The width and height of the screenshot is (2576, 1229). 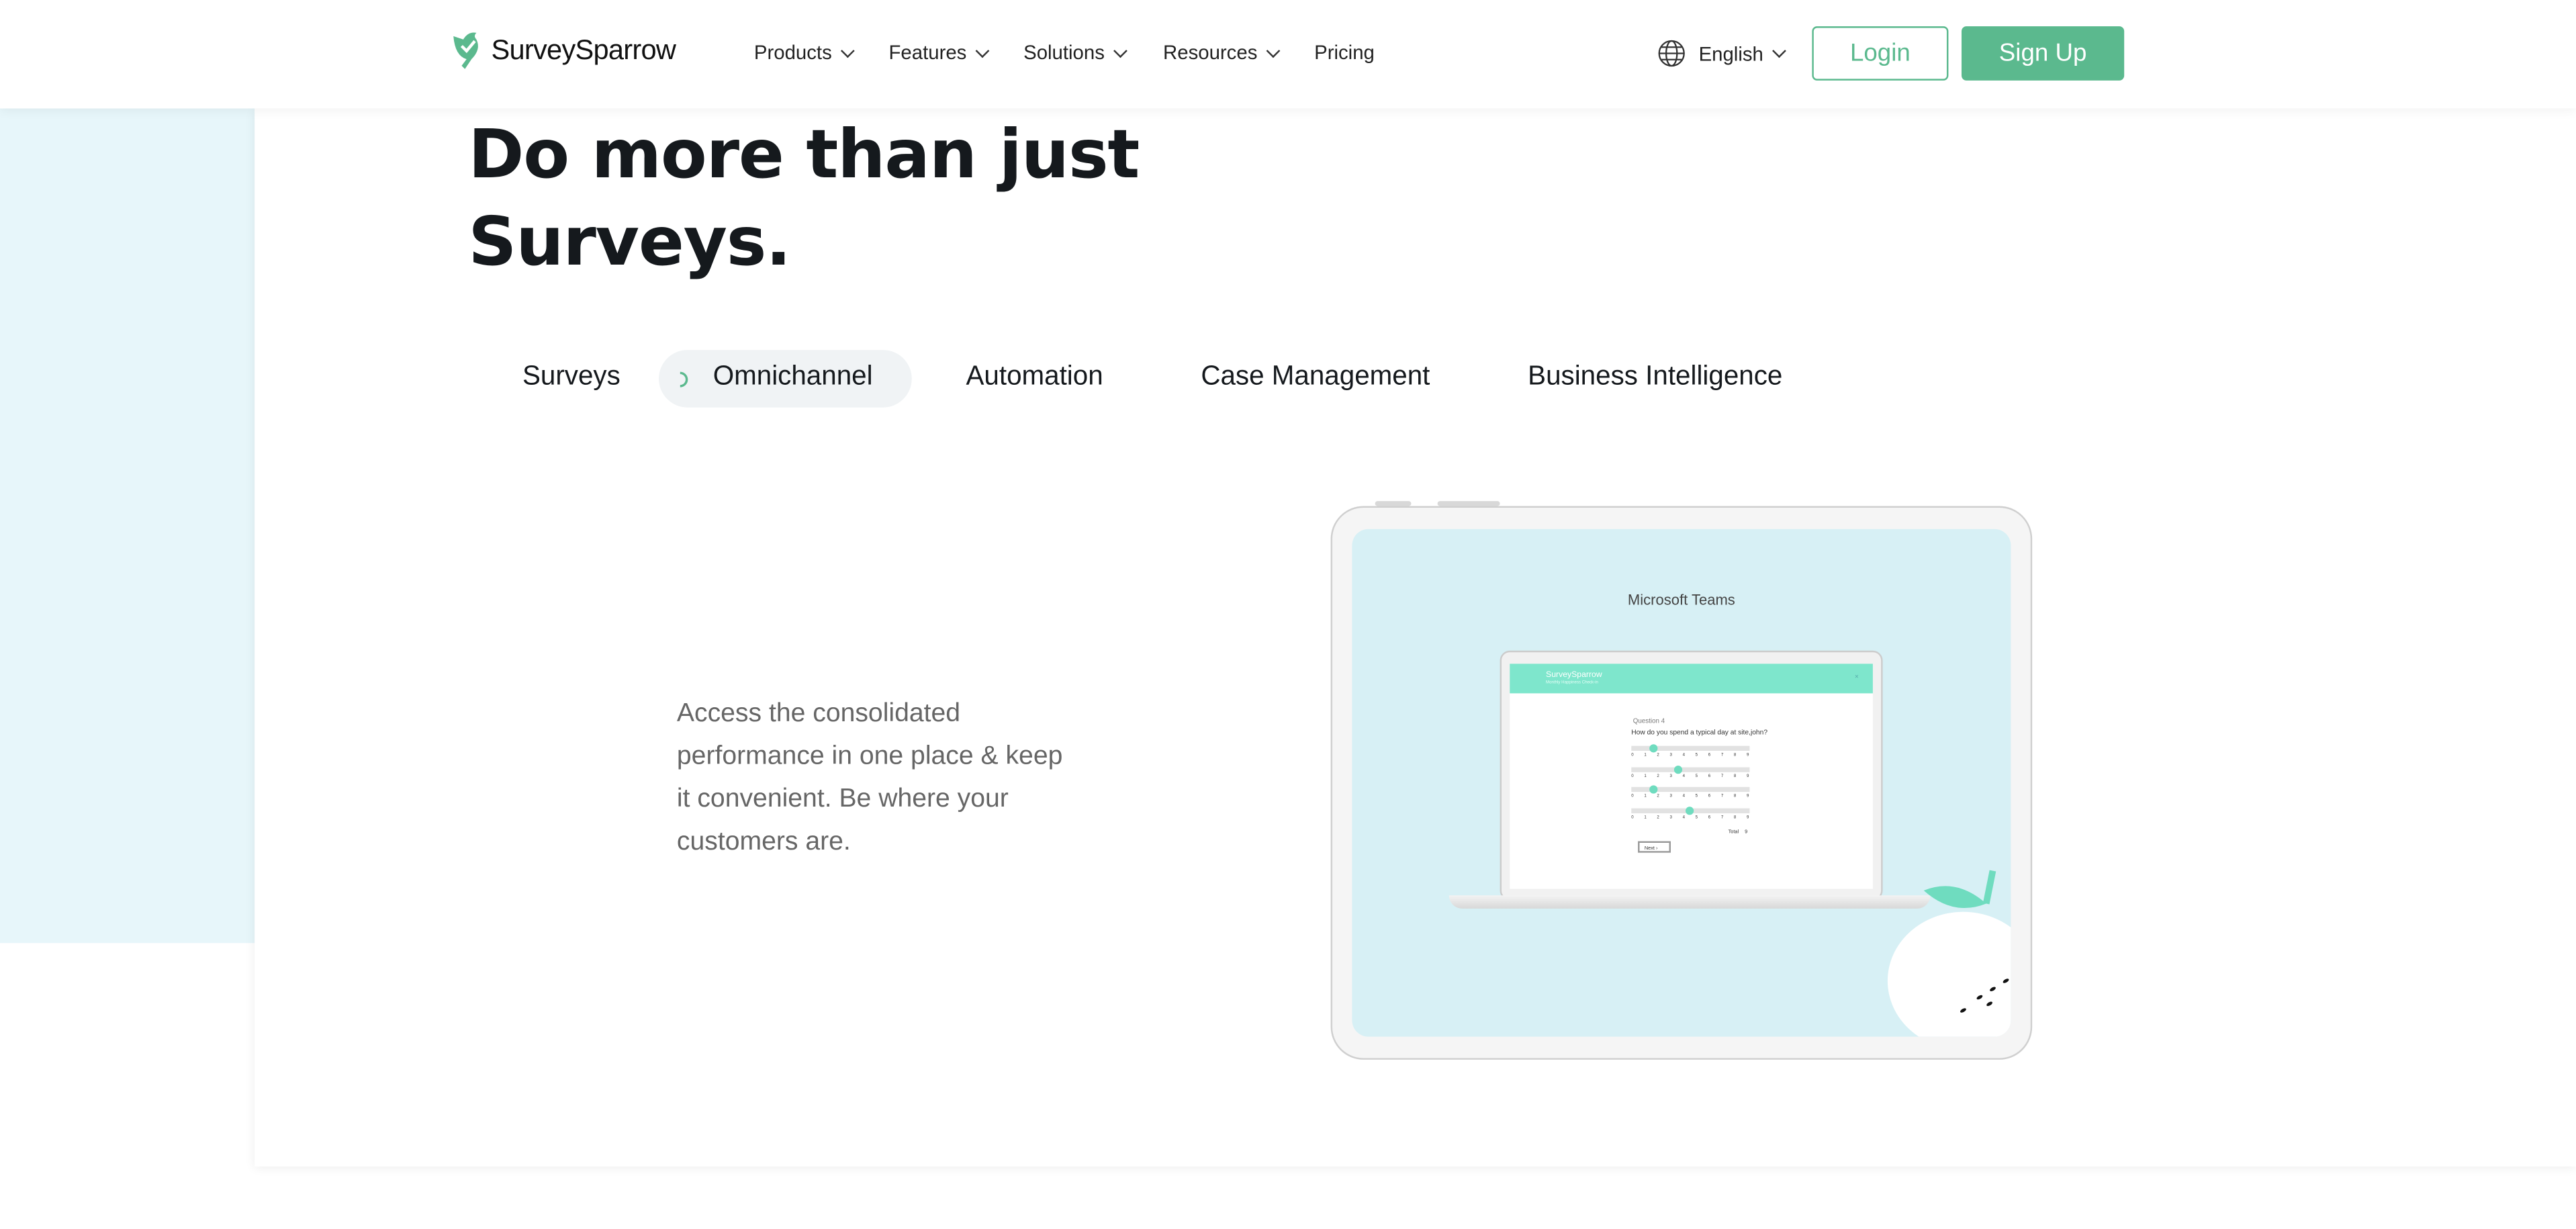 What do you see at coordinates (1733, 831) in the screenshot?
I see `total-label: Total` at bounding box center [1733, 831].